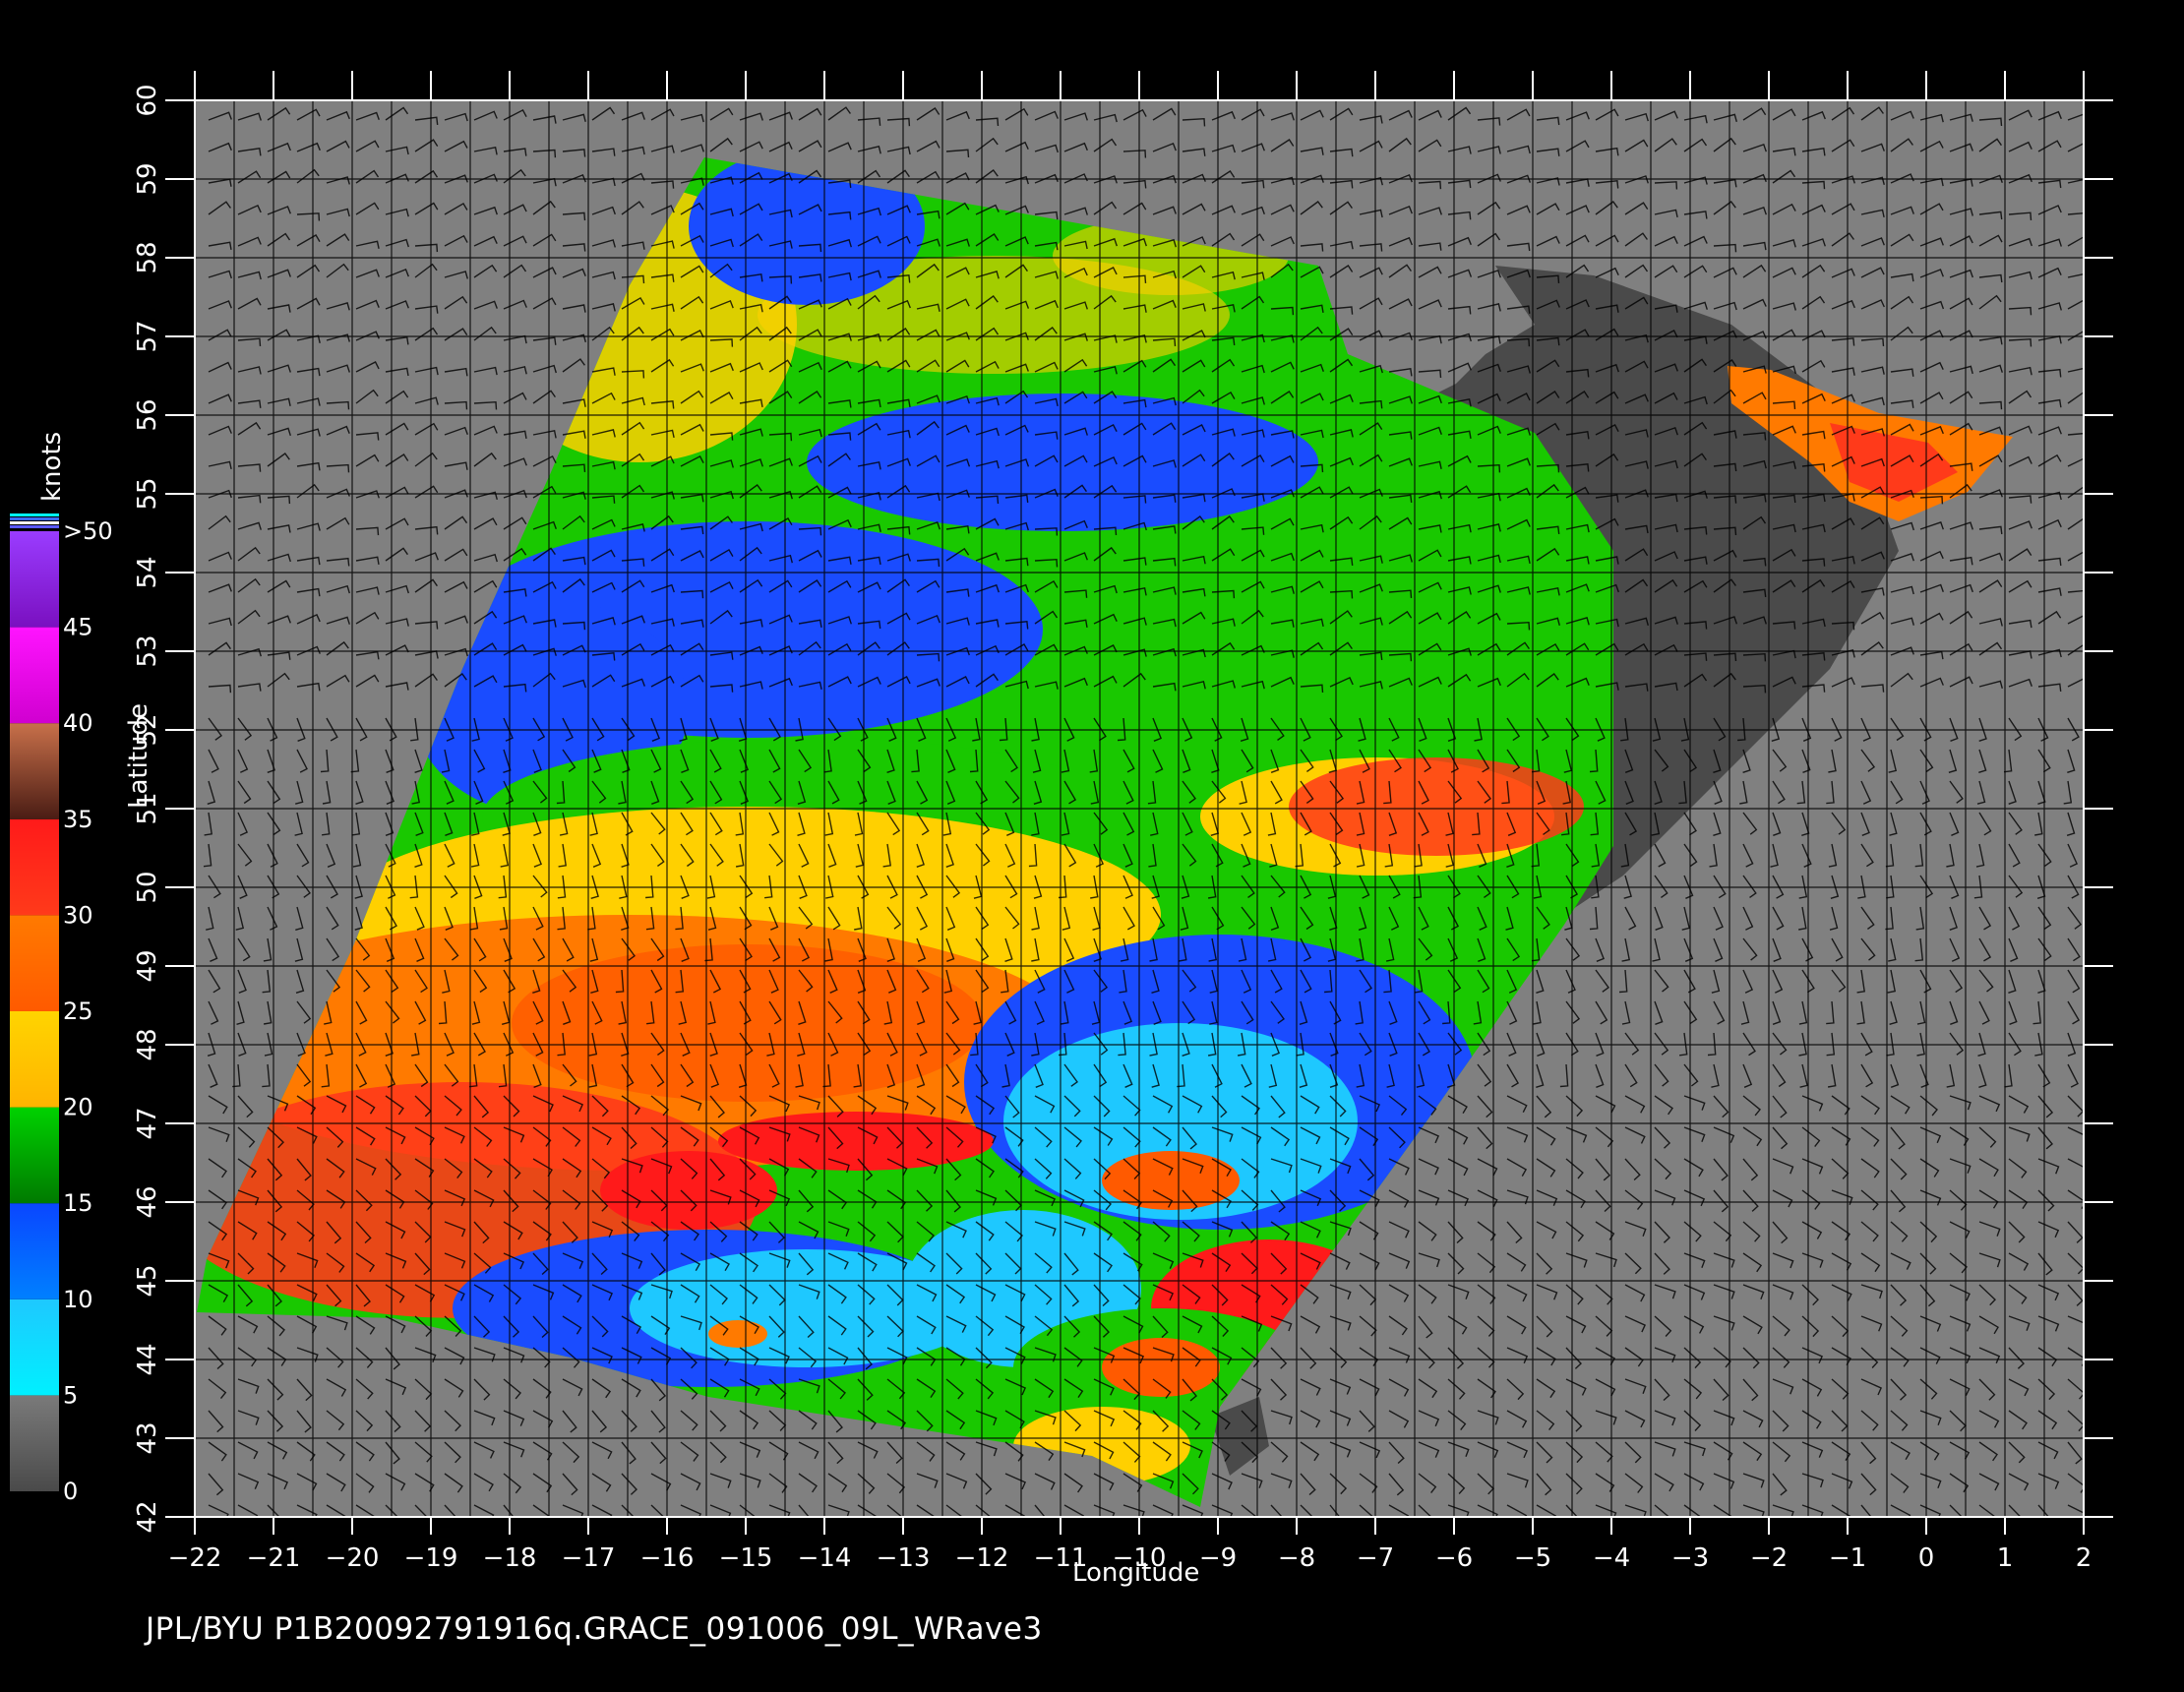 This screenshot has width=2184, height=1692. I want to click on longitude-tick-label: −16, so click(667, 1558).